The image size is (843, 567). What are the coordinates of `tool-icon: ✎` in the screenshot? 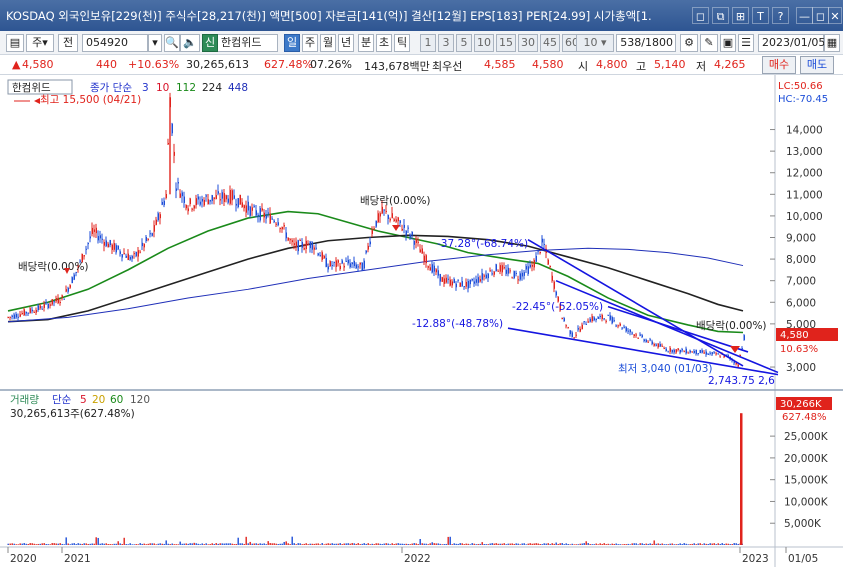 It's located at (709, 43).